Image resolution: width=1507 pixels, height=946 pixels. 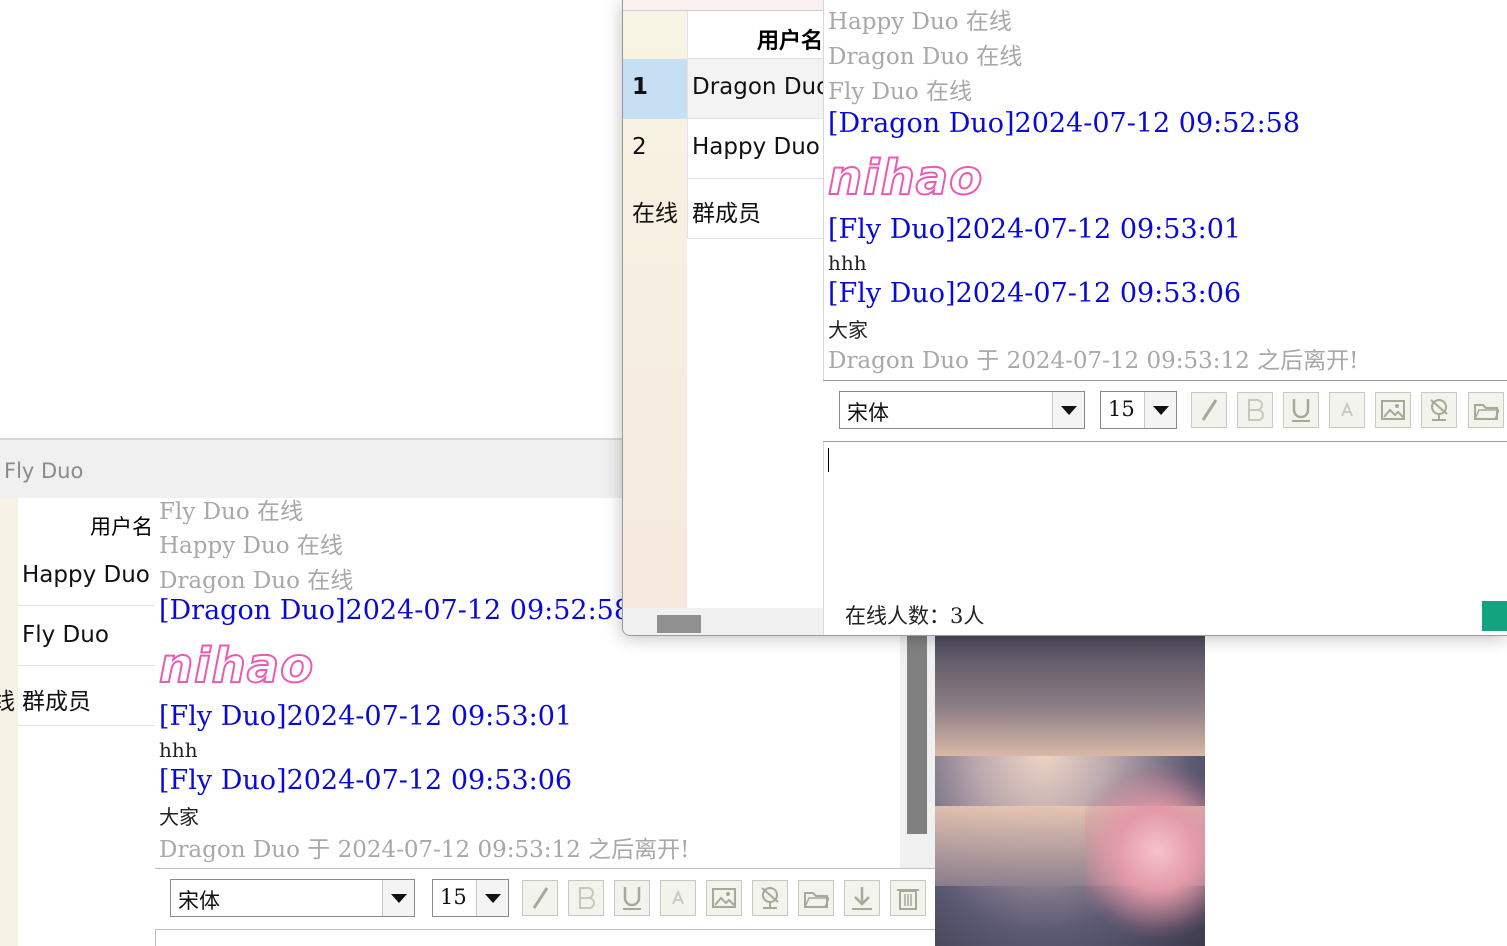 I want to click on user-row: Fly Duo, so click(x=86, y=636).